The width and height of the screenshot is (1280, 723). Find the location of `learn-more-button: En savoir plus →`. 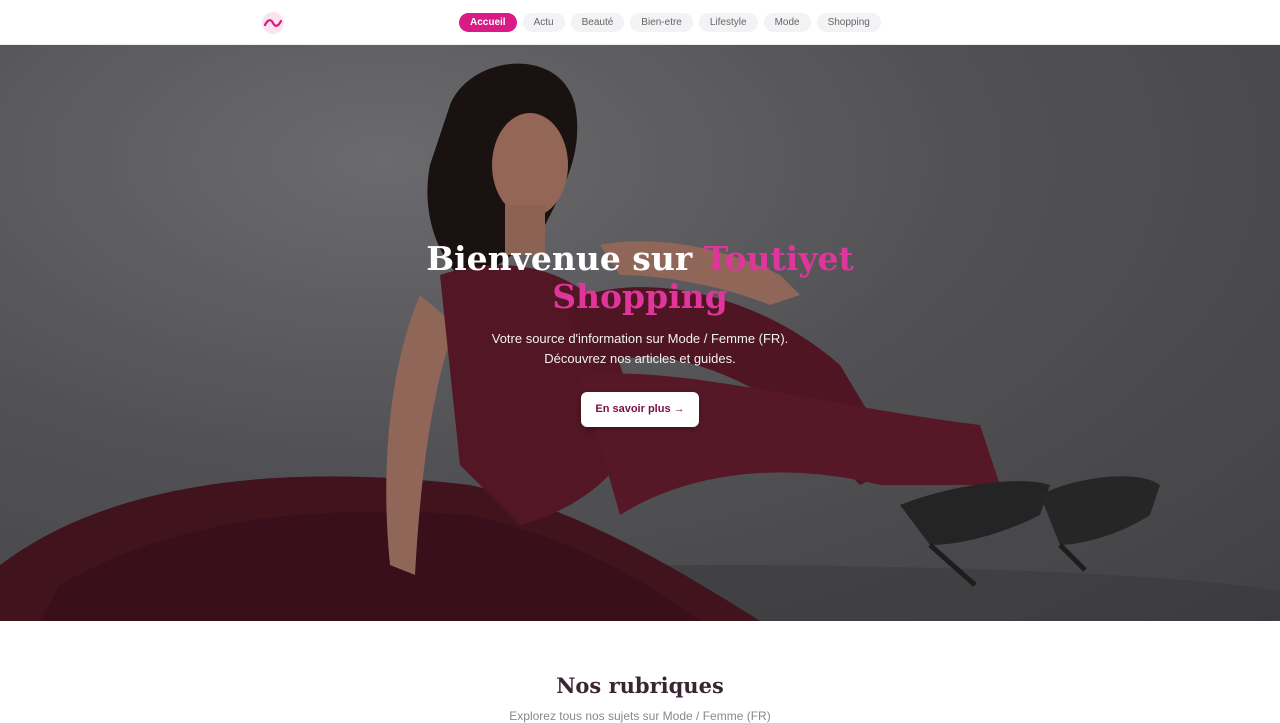

learn-more-button: En savoir plus → is located at coordinates (640, 409).